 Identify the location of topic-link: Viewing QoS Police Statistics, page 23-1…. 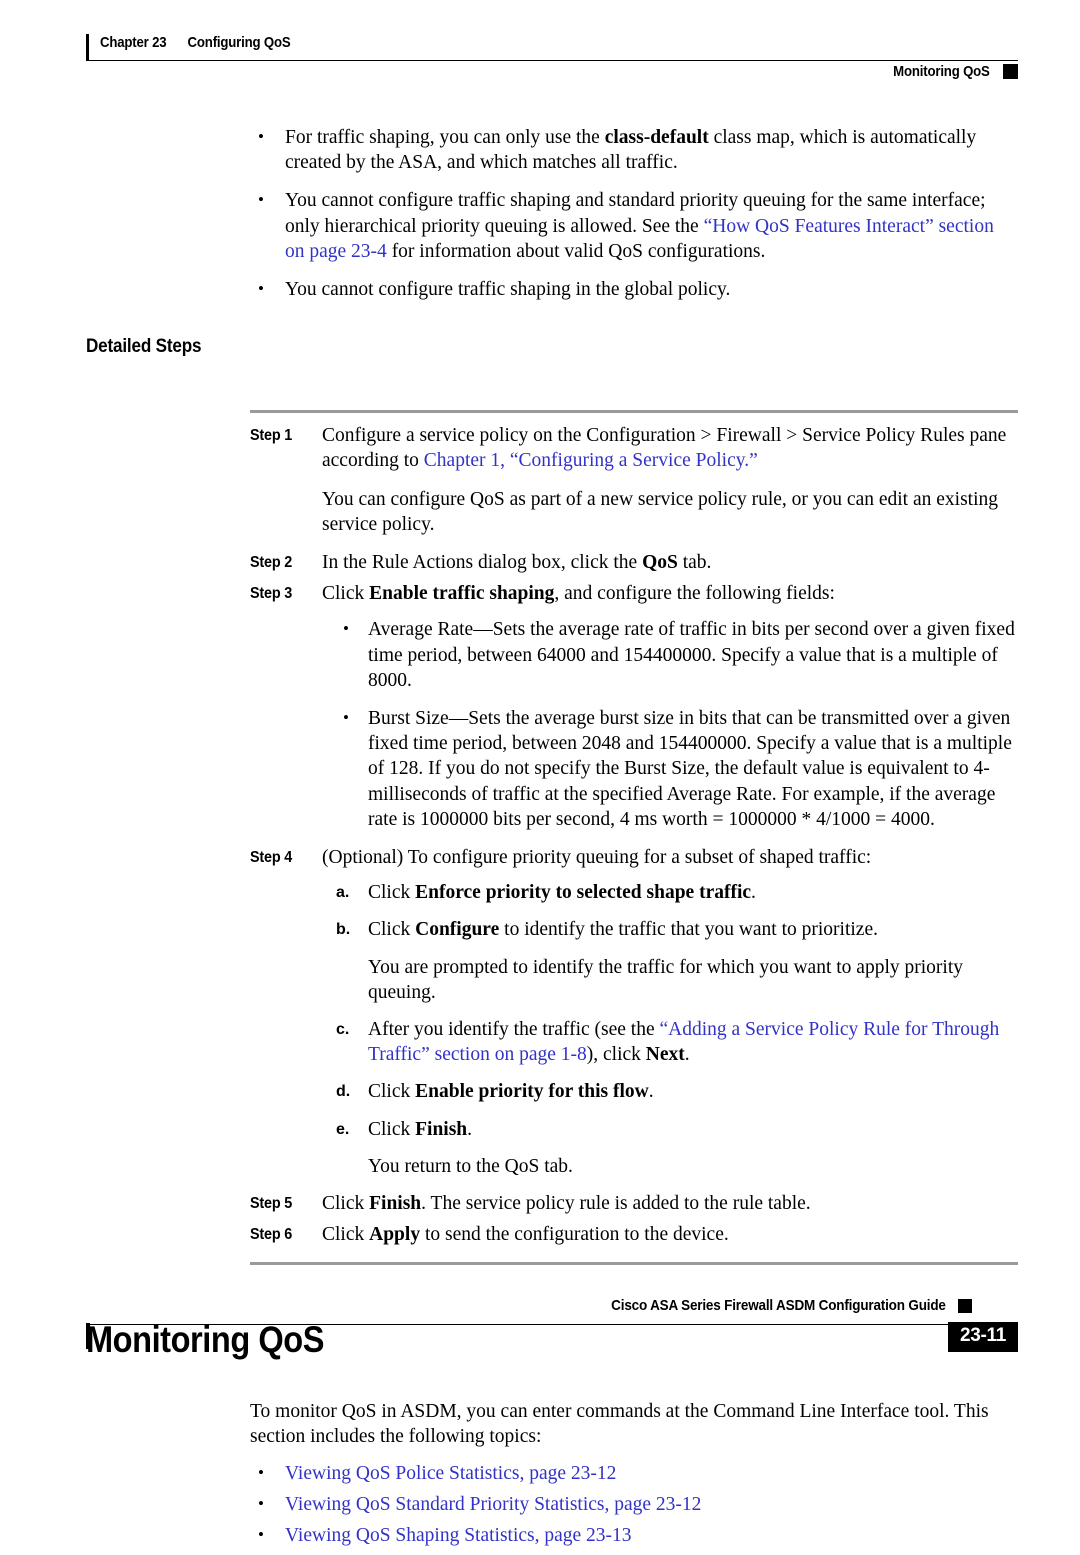
(450, 1473).